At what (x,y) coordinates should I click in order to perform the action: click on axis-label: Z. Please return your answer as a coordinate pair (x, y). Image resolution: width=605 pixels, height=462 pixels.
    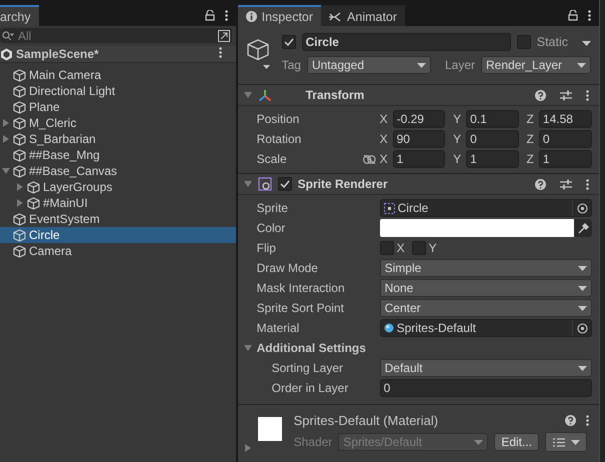
    Looking at the image, I should click on (530, 119).